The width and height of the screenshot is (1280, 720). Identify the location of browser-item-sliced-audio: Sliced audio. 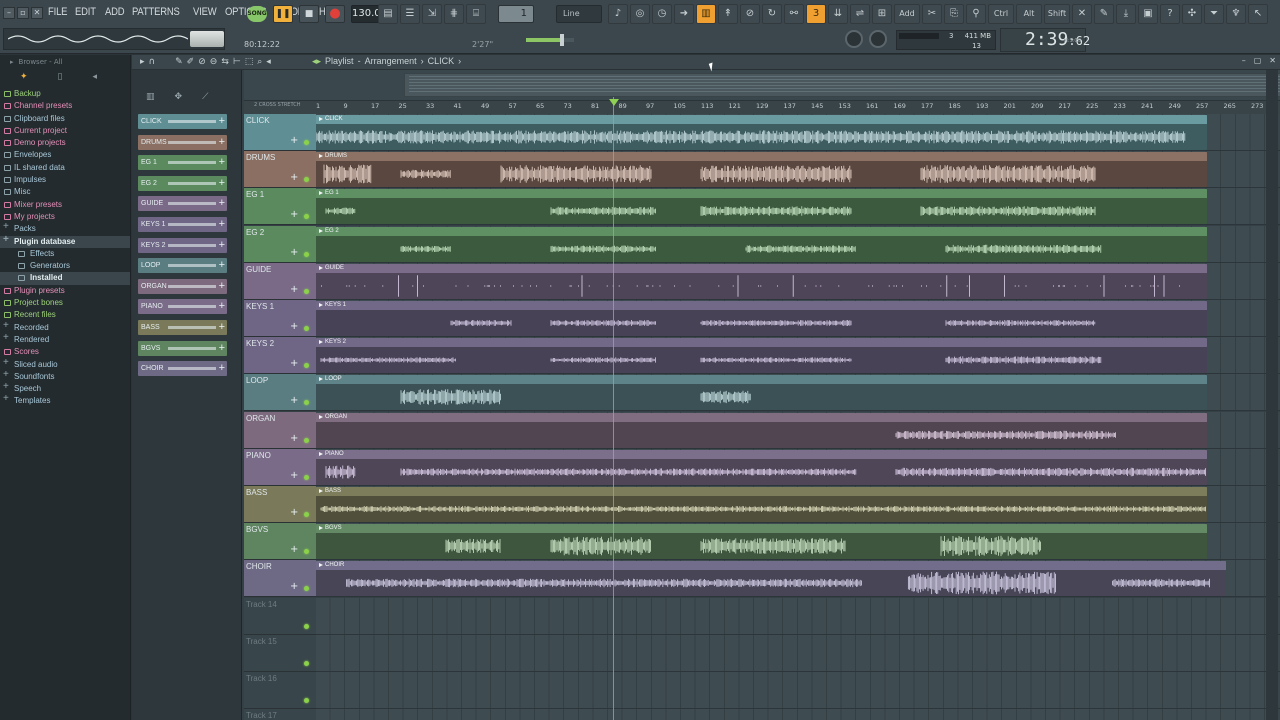
(65, 364).